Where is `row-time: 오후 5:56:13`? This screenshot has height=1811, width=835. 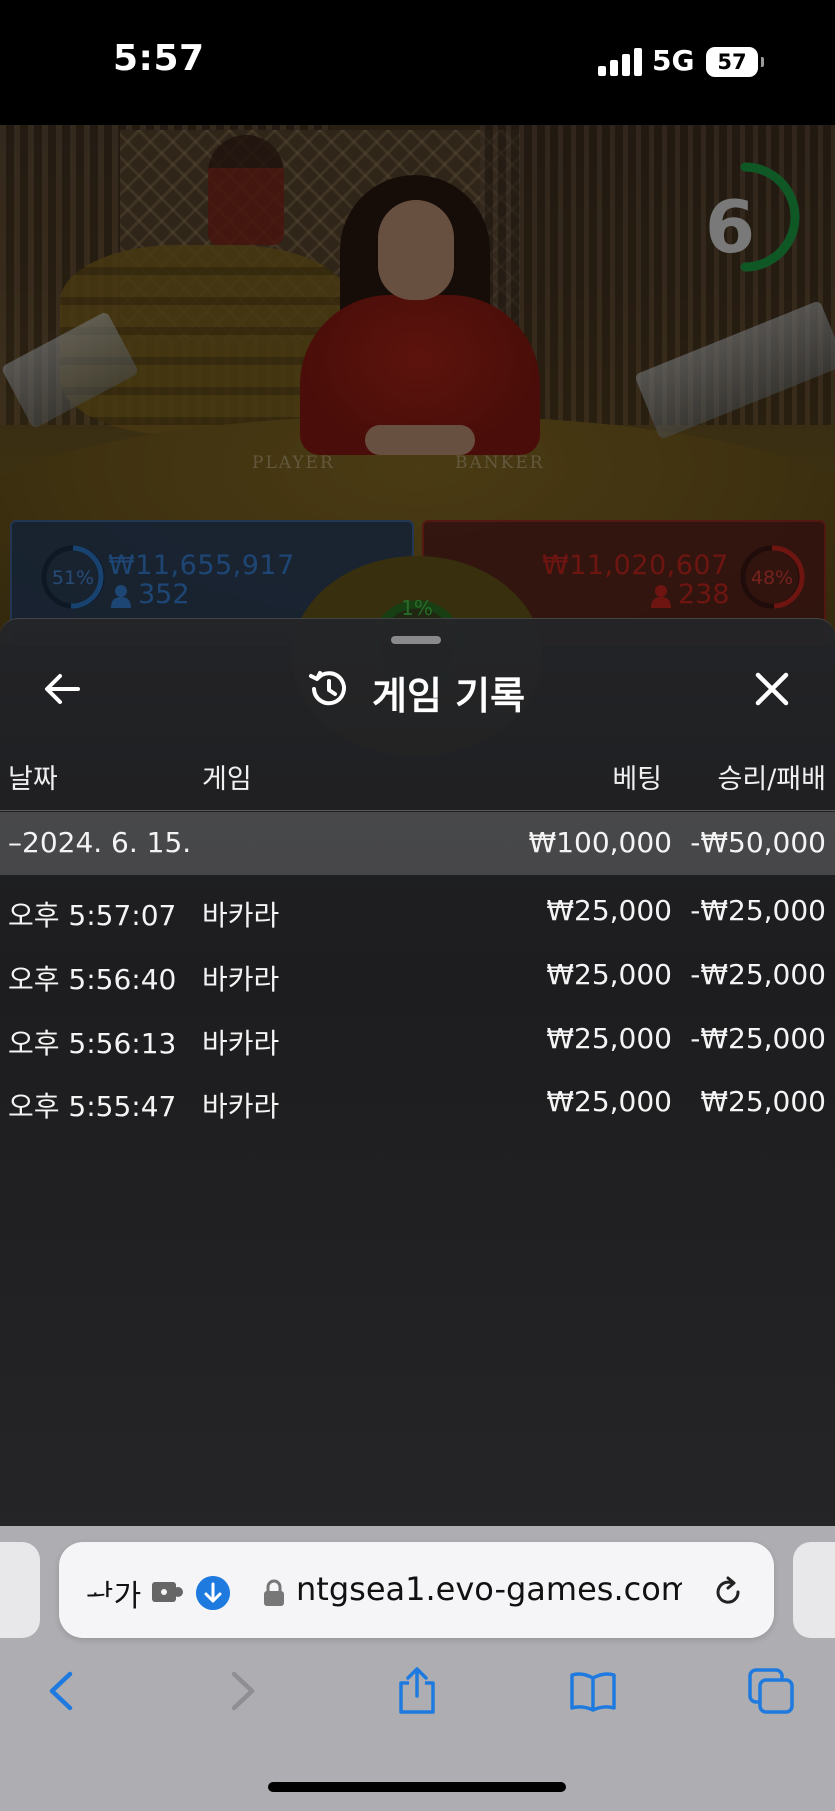 row-time: 오후 5:56:13 is located at coordinates (92, 1043).